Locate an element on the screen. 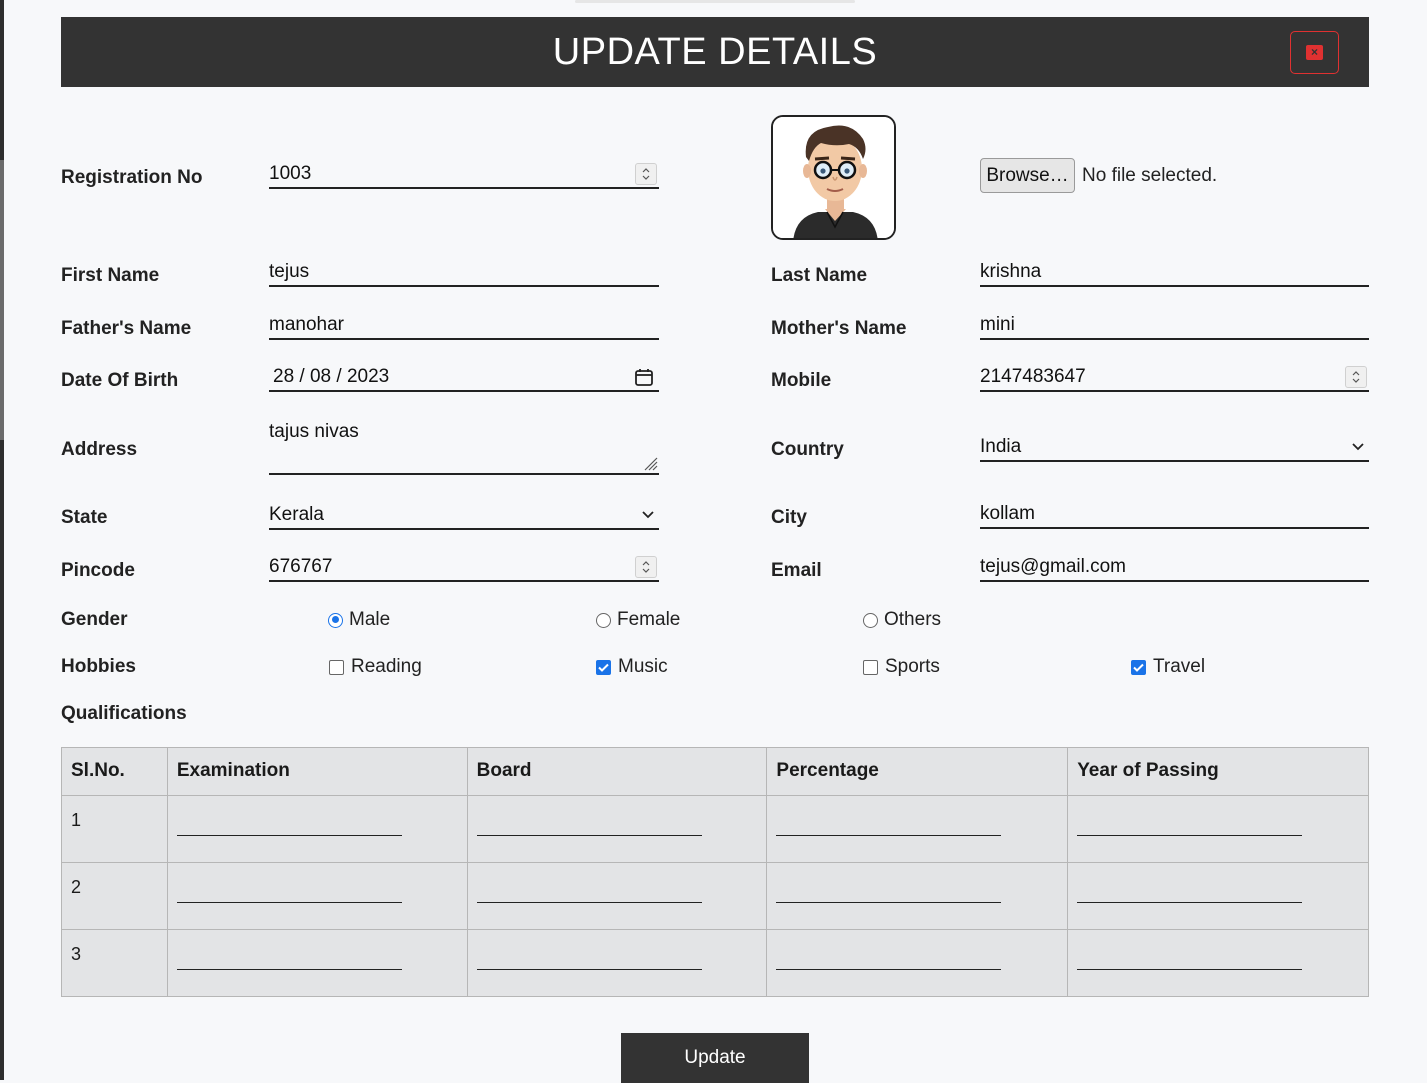  country-select: India is located at coordinates (1174, 448).